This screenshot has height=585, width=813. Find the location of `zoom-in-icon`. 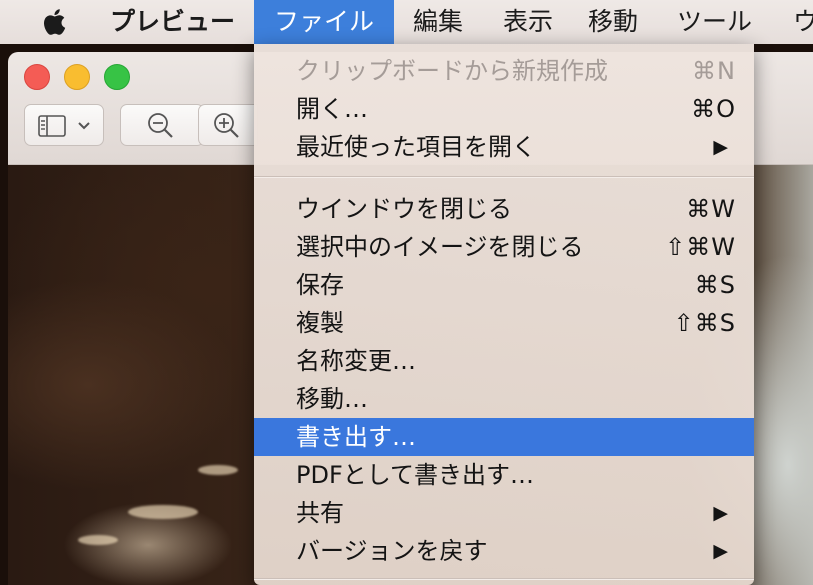

zoom-in-icon is located at coordinates (226, 125).